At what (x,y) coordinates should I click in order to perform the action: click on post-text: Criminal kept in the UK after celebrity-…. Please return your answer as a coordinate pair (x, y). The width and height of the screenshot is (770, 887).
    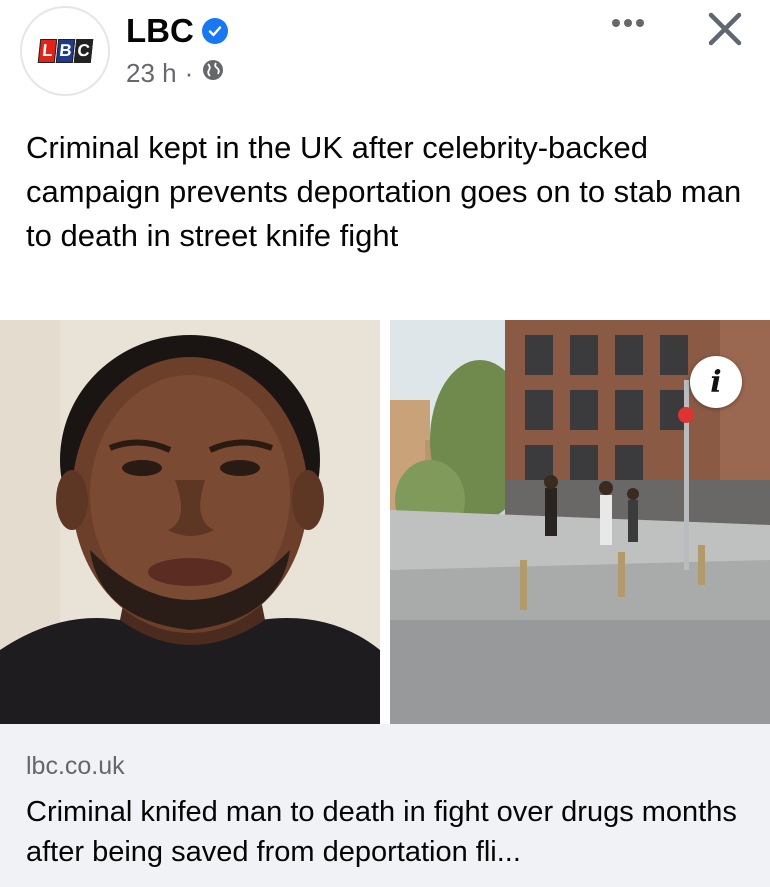
    Looking at the image, I should click on (384, 191).